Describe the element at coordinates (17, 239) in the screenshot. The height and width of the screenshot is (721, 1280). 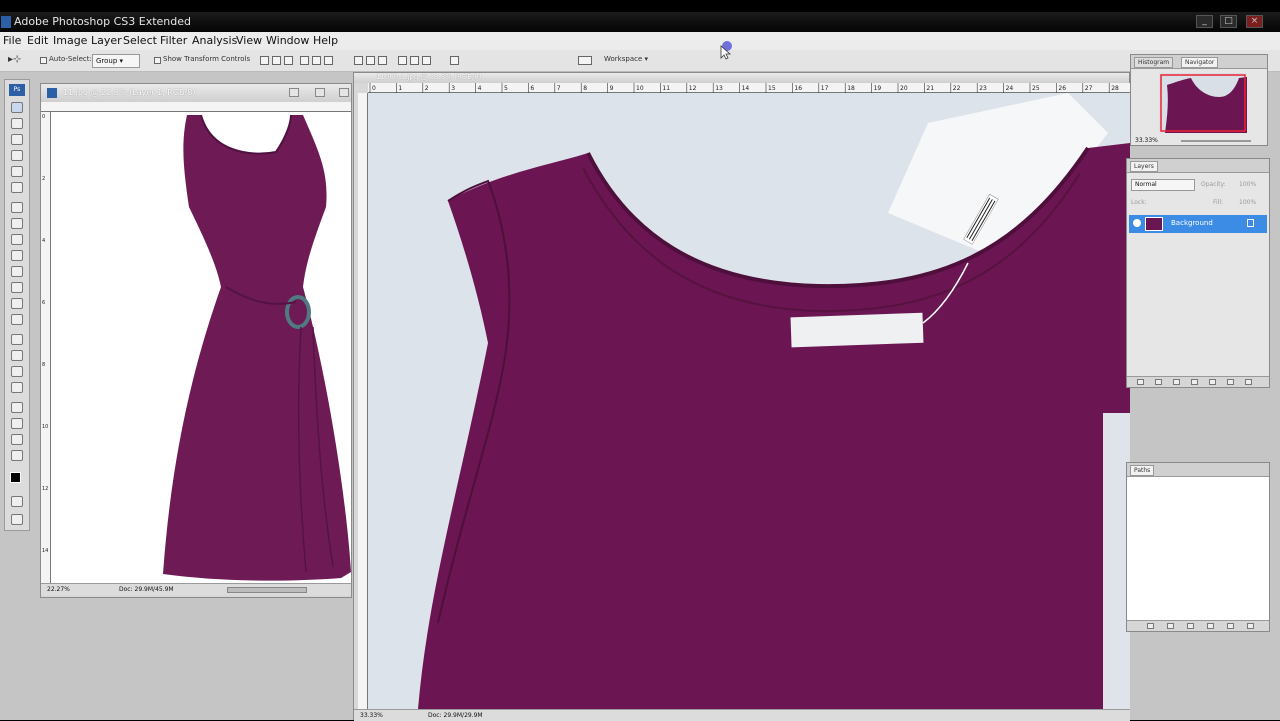
I see `clone-stamp-tool-icon` at that location.